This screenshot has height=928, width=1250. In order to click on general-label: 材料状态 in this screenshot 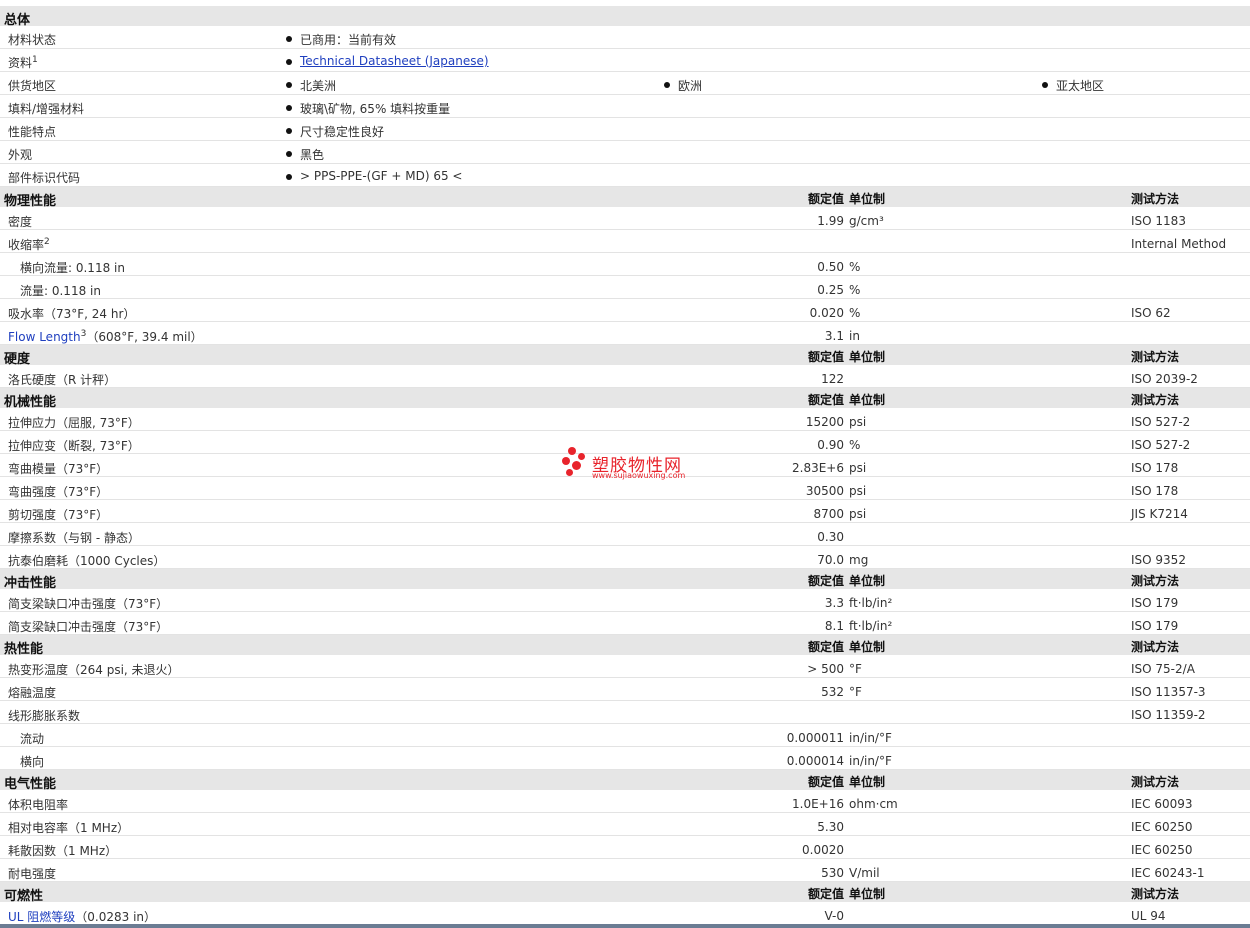, I will do `click(32, 39)`.